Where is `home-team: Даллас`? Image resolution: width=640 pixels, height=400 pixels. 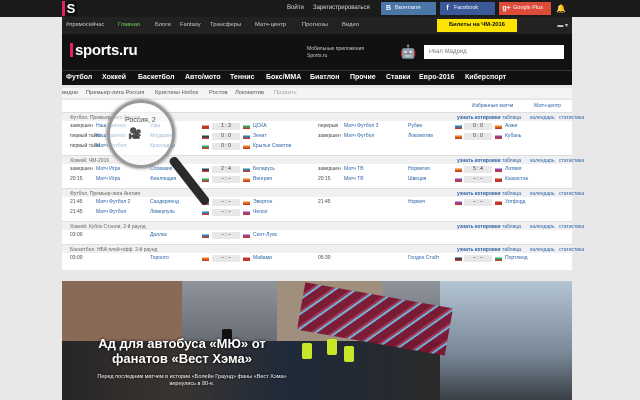
home-team: Даллас is located at coordinates (158, 235).